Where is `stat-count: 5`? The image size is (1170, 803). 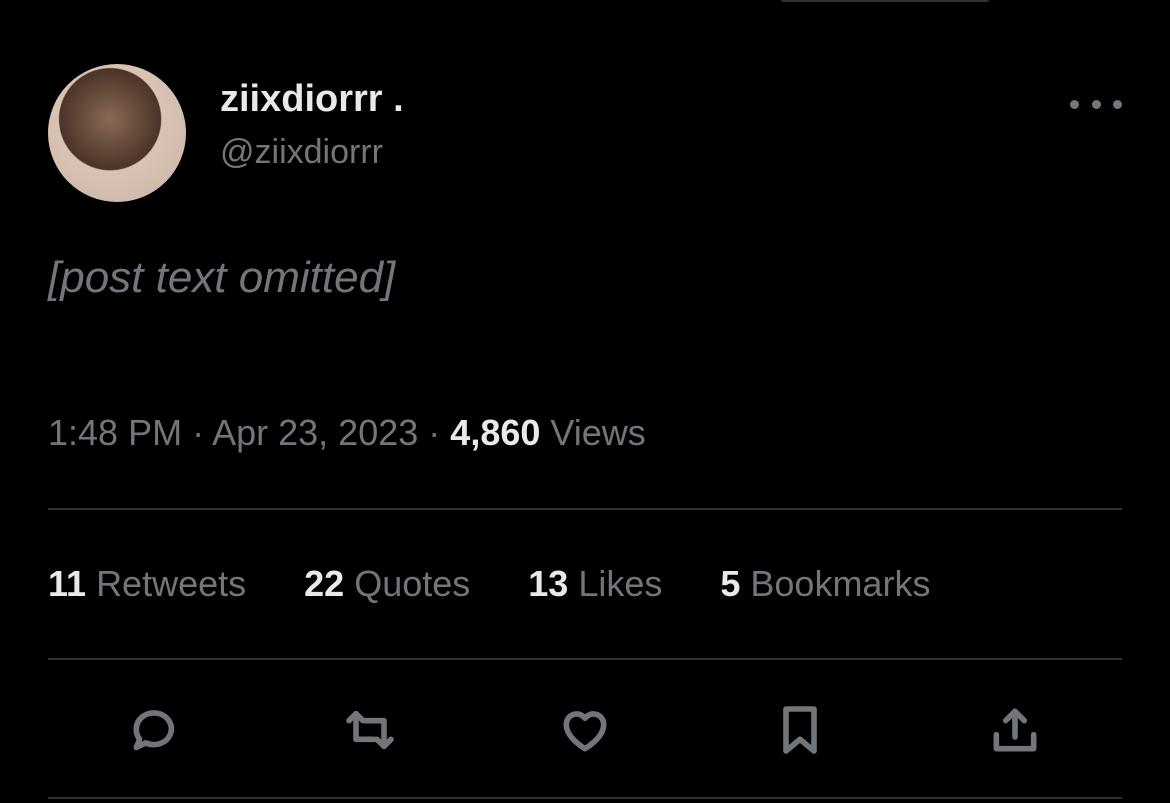 stat-count: 5 is located at coordinates (730, 583).